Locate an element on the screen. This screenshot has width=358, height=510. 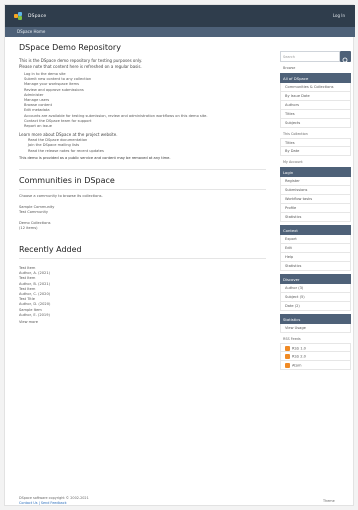
search-input: Search is located at coordinates (310, 56).